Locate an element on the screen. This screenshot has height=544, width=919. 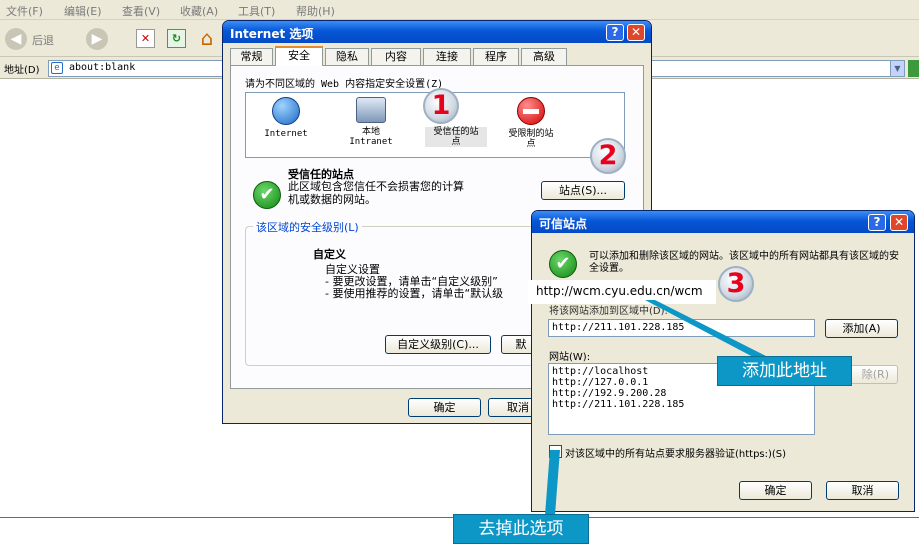
globe-icon is located at coordinates (286, 111).